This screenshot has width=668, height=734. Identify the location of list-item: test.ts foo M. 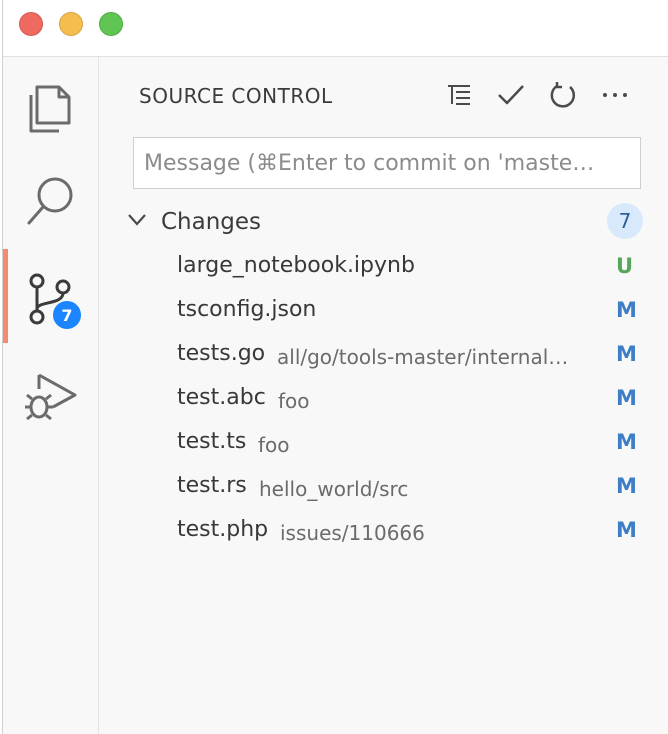
(383, 443).